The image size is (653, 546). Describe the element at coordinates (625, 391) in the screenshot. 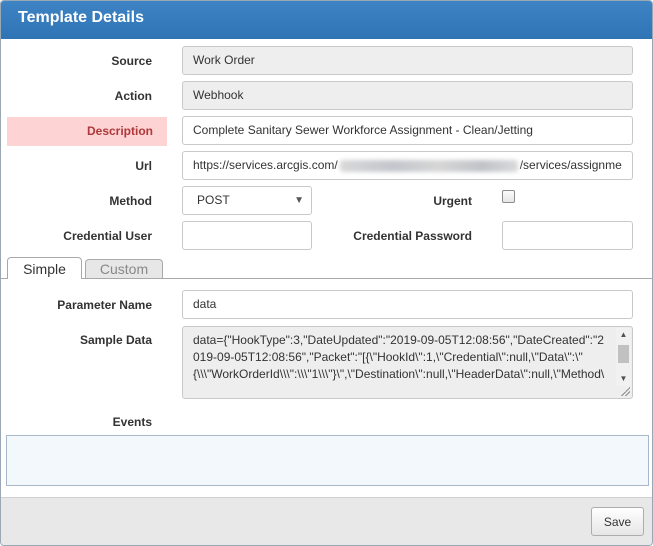

I see `resize-grip-icon` at that location.